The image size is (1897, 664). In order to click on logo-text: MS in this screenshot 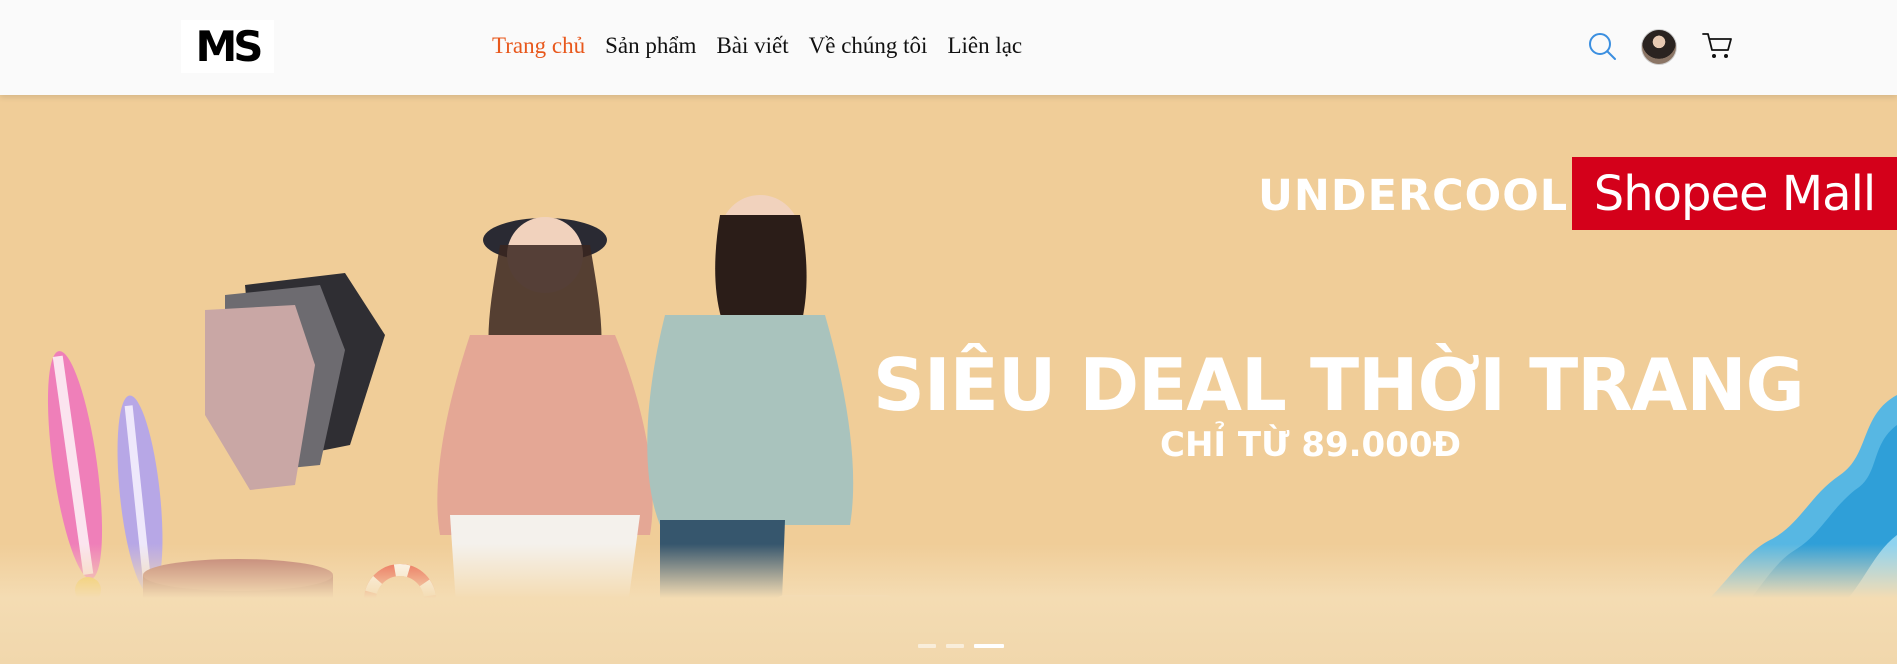, I will do `click(229, 46)`.